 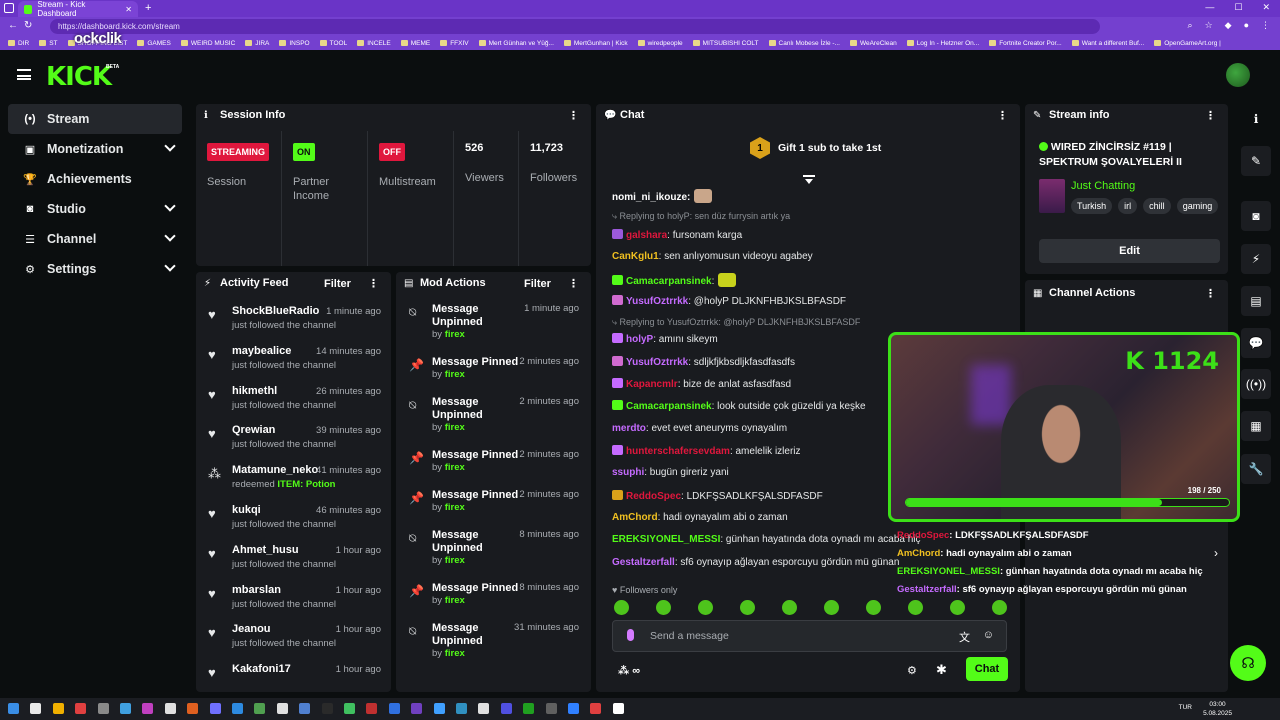 What do you see at coordinates (13, 25) in the screenshot?
I see `back-icon: ←` at bounding box center [13, 25].